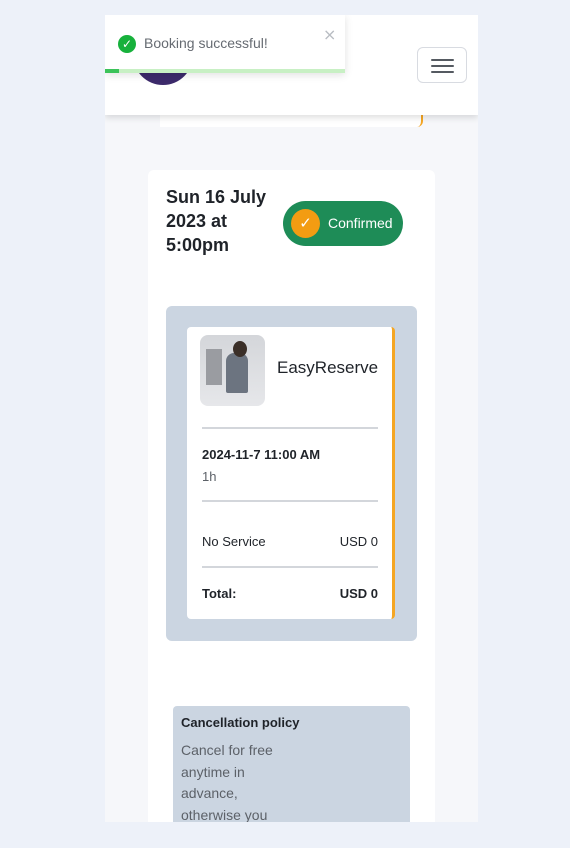 The height and width of the screenshot is (848, 570). Describe the element at coordinates (206, 43) in the screenshot. I see `toast-message: Booking successful!` at that location.